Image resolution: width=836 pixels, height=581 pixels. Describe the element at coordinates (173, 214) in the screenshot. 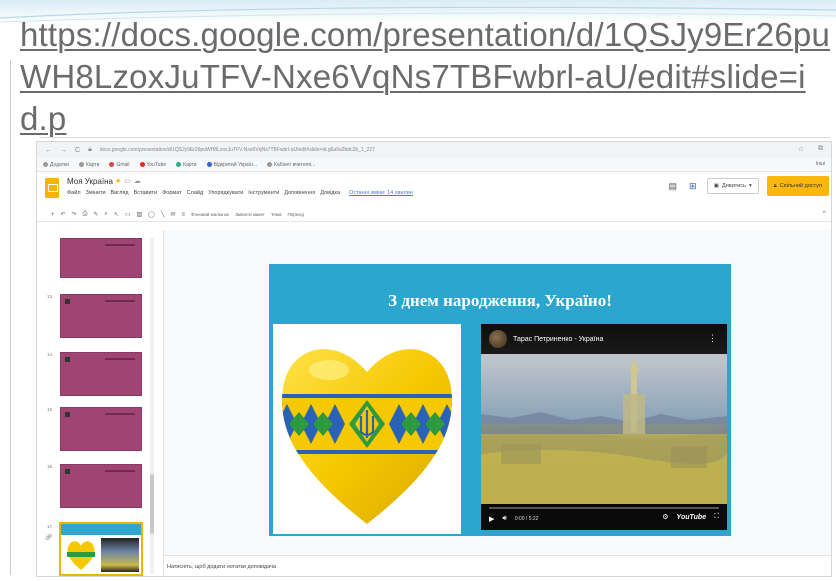

I see `comment-icon: ✉` at that location.